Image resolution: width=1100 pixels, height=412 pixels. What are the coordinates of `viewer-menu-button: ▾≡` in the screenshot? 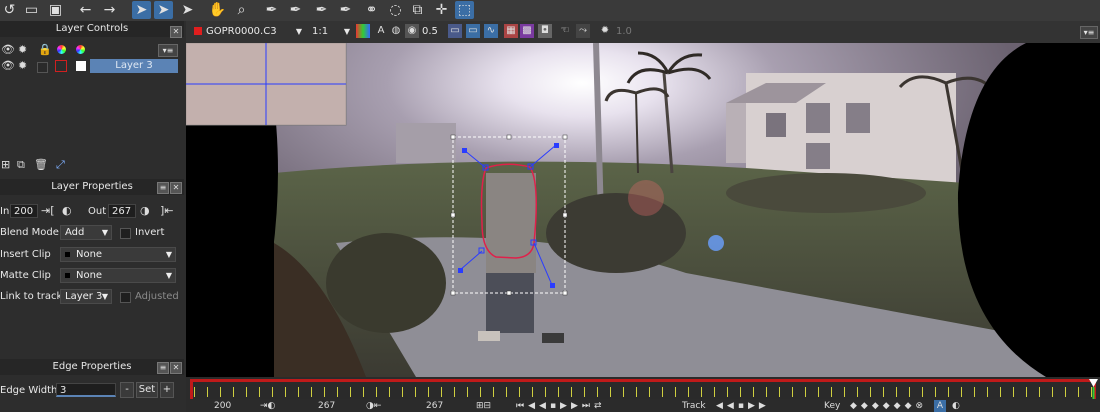 It's located at (1089, 32).